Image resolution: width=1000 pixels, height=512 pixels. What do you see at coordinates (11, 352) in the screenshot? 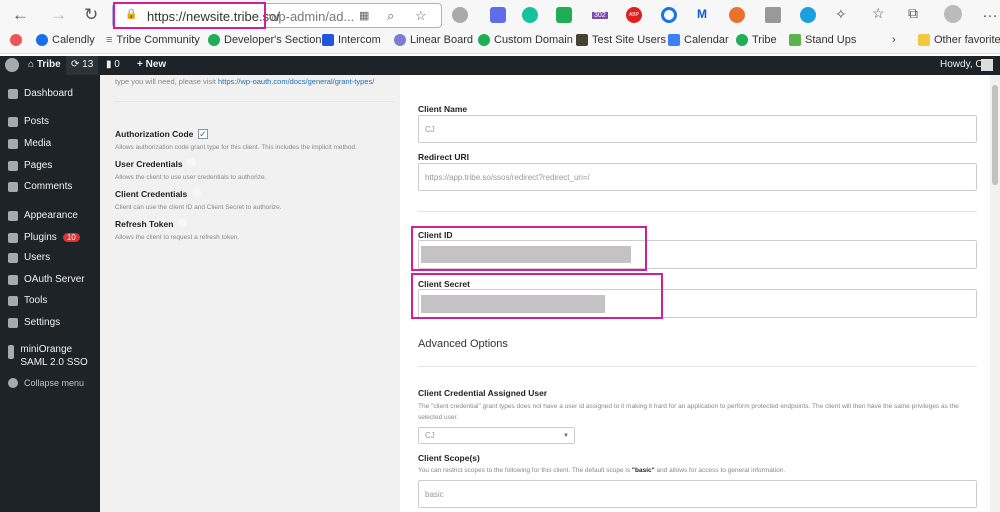
I see `shield-icon` at bounding box center [11, 352].